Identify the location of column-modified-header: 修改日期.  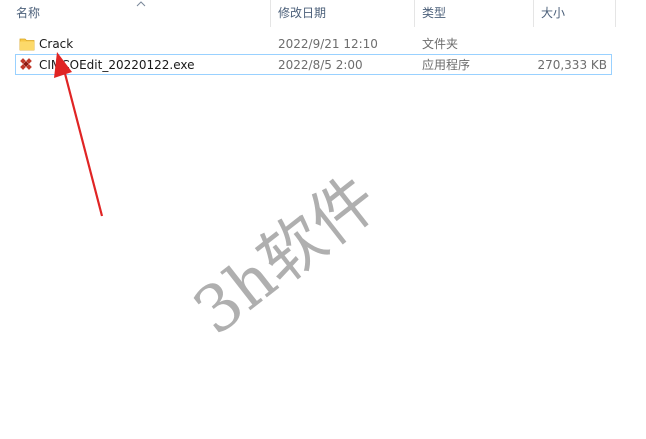
(342, 13).